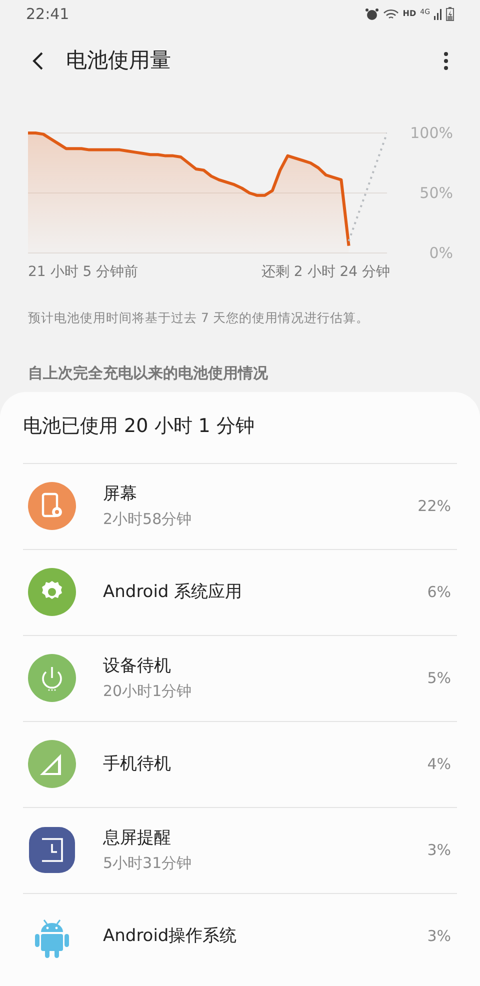 Image resolution: width=480 pixels, height=986 pixels. What do you see at coordinates (446, 61) in the screenshot?
I see `more-options-icon` at bounding box center [446, 61].